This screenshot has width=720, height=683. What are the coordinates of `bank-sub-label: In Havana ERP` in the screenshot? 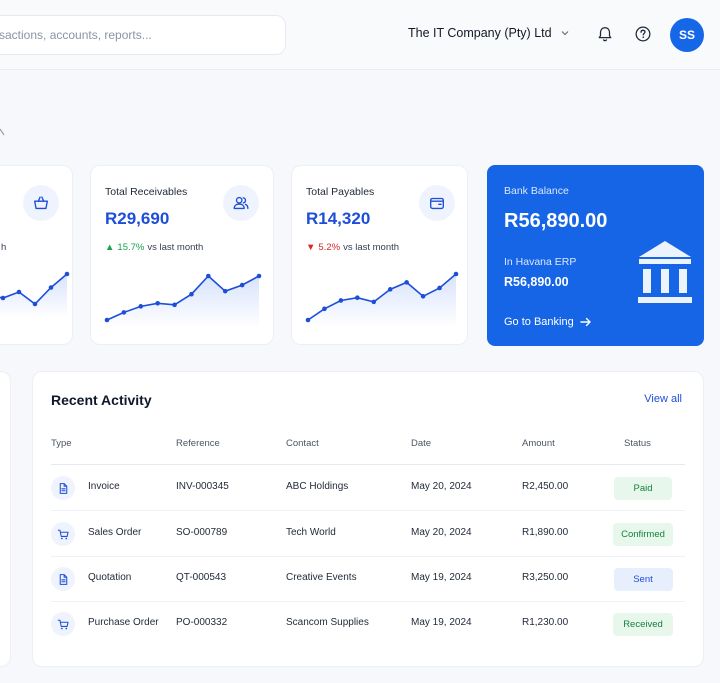 It's located at (540, 262).